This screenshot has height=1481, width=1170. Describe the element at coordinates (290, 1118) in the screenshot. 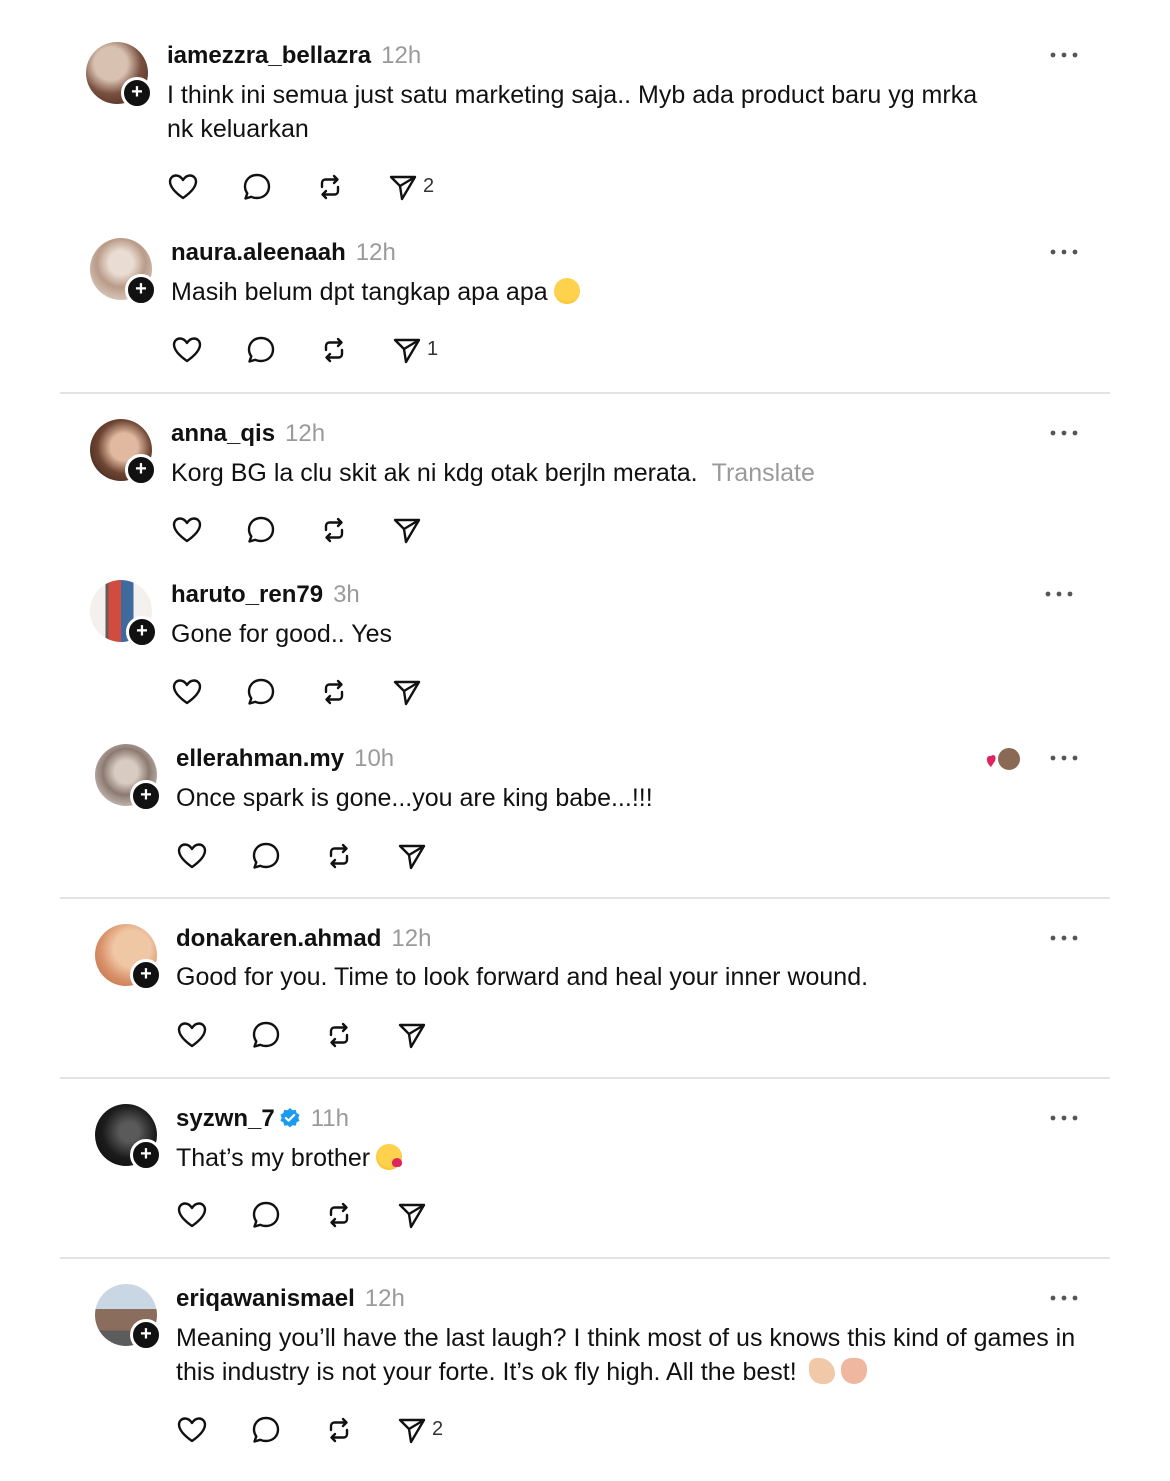

I see `verified-badge-icon` at that location.